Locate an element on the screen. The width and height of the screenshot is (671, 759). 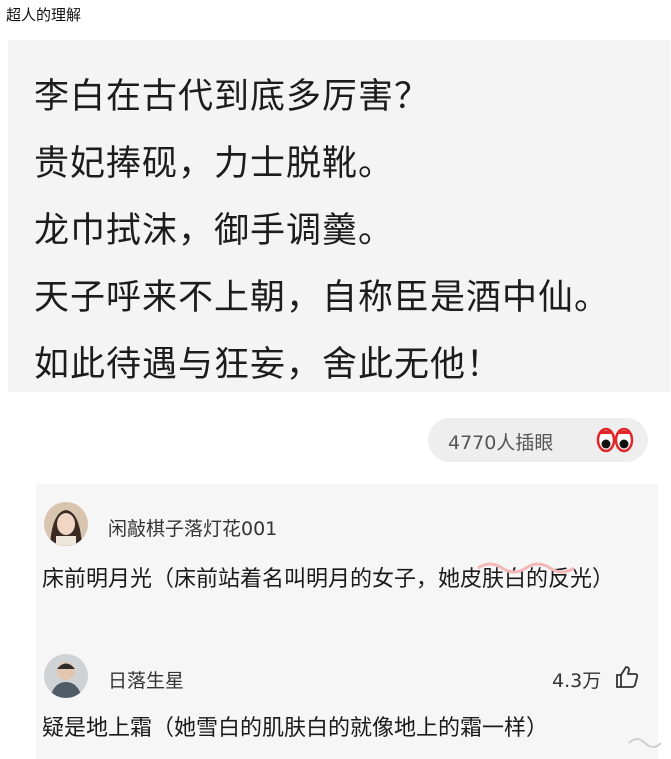
post-line: 龙巾拭沫，御手调羹。 is located at coordinates (214, 231).